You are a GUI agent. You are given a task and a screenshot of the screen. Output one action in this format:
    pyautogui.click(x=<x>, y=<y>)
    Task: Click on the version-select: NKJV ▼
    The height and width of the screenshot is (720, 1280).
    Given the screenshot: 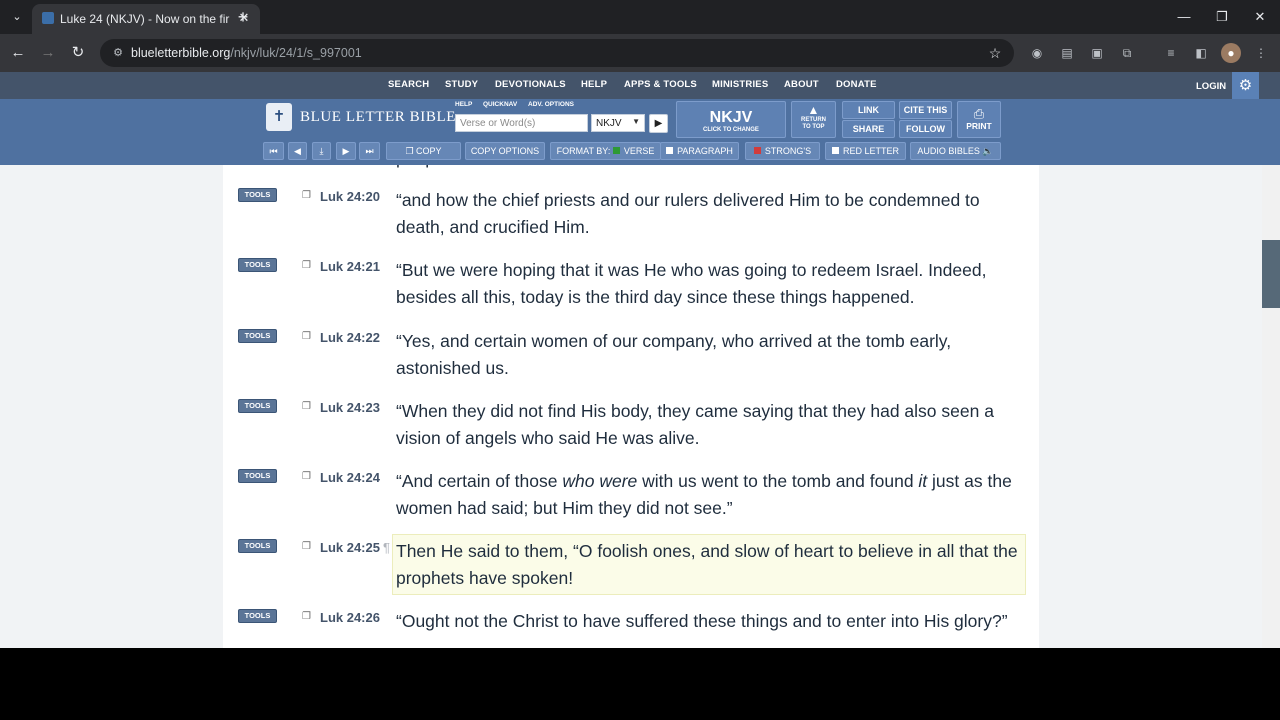 What is the action you would take?
    pyautogui.click(x=618, y=123)
    